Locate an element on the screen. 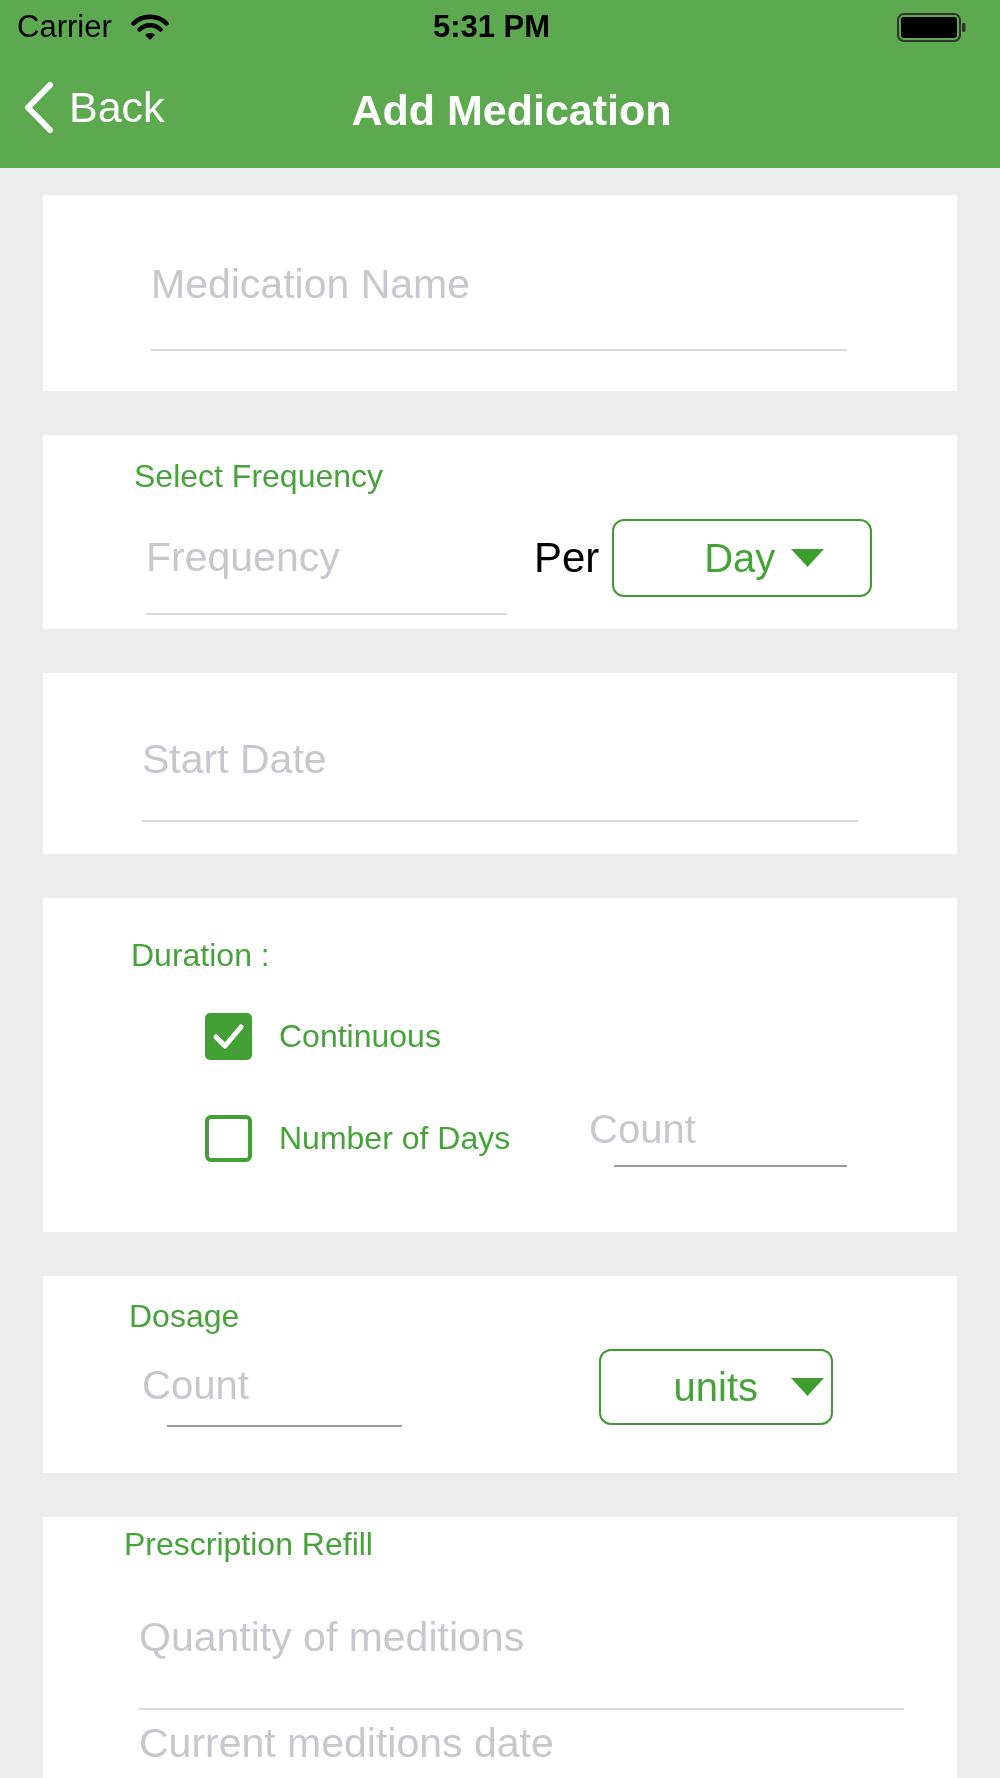 The image size is (1000, 1778). checkbox-label: Continuous is located at coordinates (360, 1036).